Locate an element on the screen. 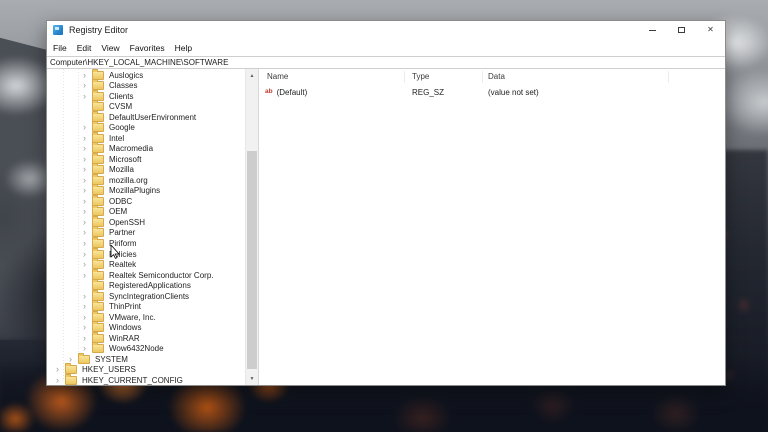 This screenshot has width=768, height=432. tree-item: › Realtek is located at coordinates (146, 264).